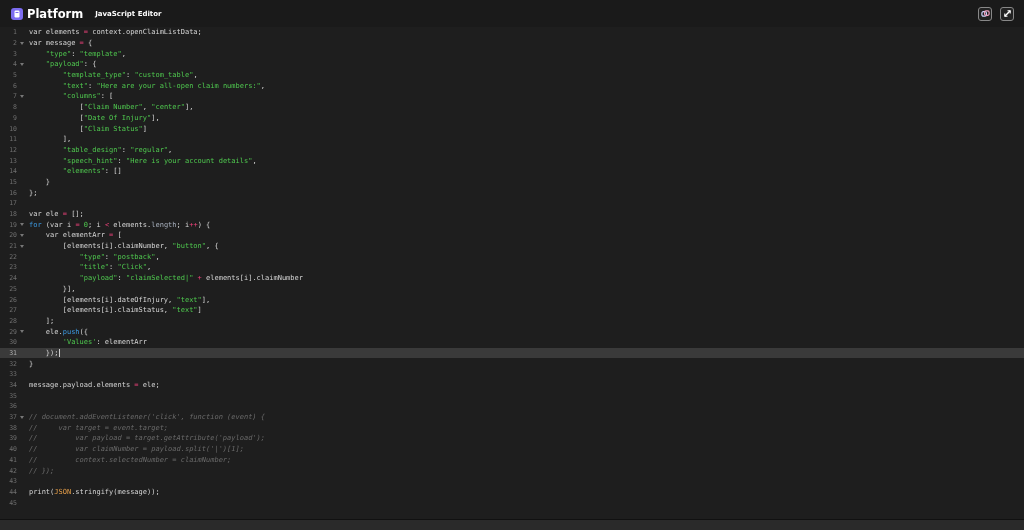 The image size is (1024, 530). I want to click on expand-icon, so click(1007, 13).